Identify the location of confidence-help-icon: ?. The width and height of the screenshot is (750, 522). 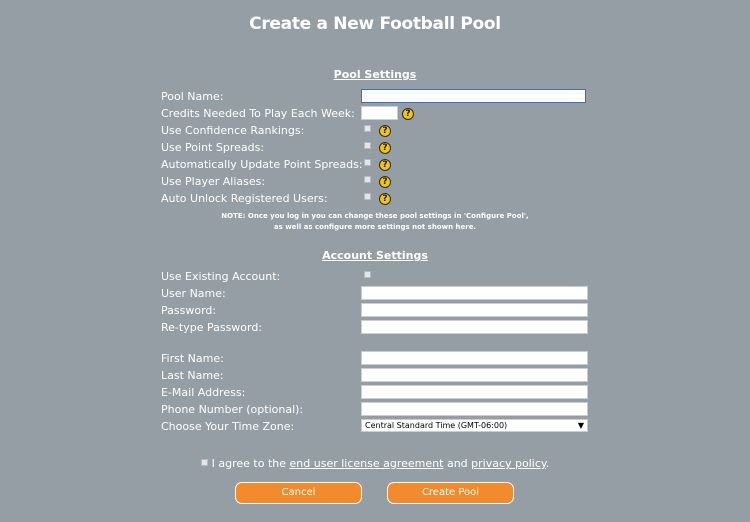
(385, 131).